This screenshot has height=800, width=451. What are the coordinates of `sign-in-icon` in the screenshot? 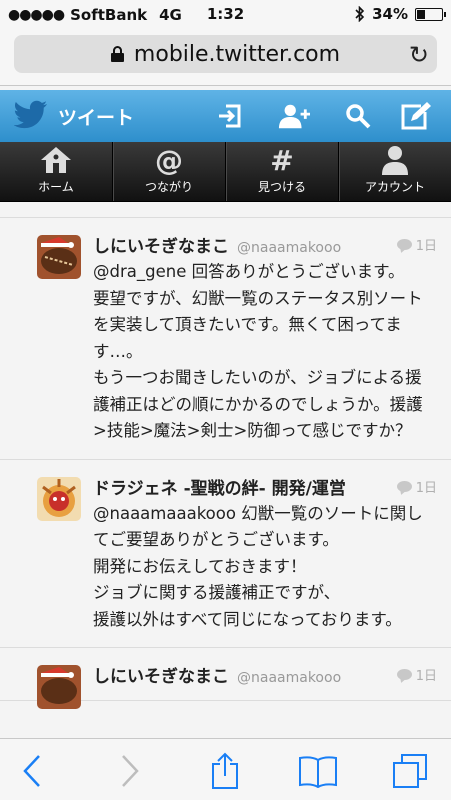 It's located at (230, 116).